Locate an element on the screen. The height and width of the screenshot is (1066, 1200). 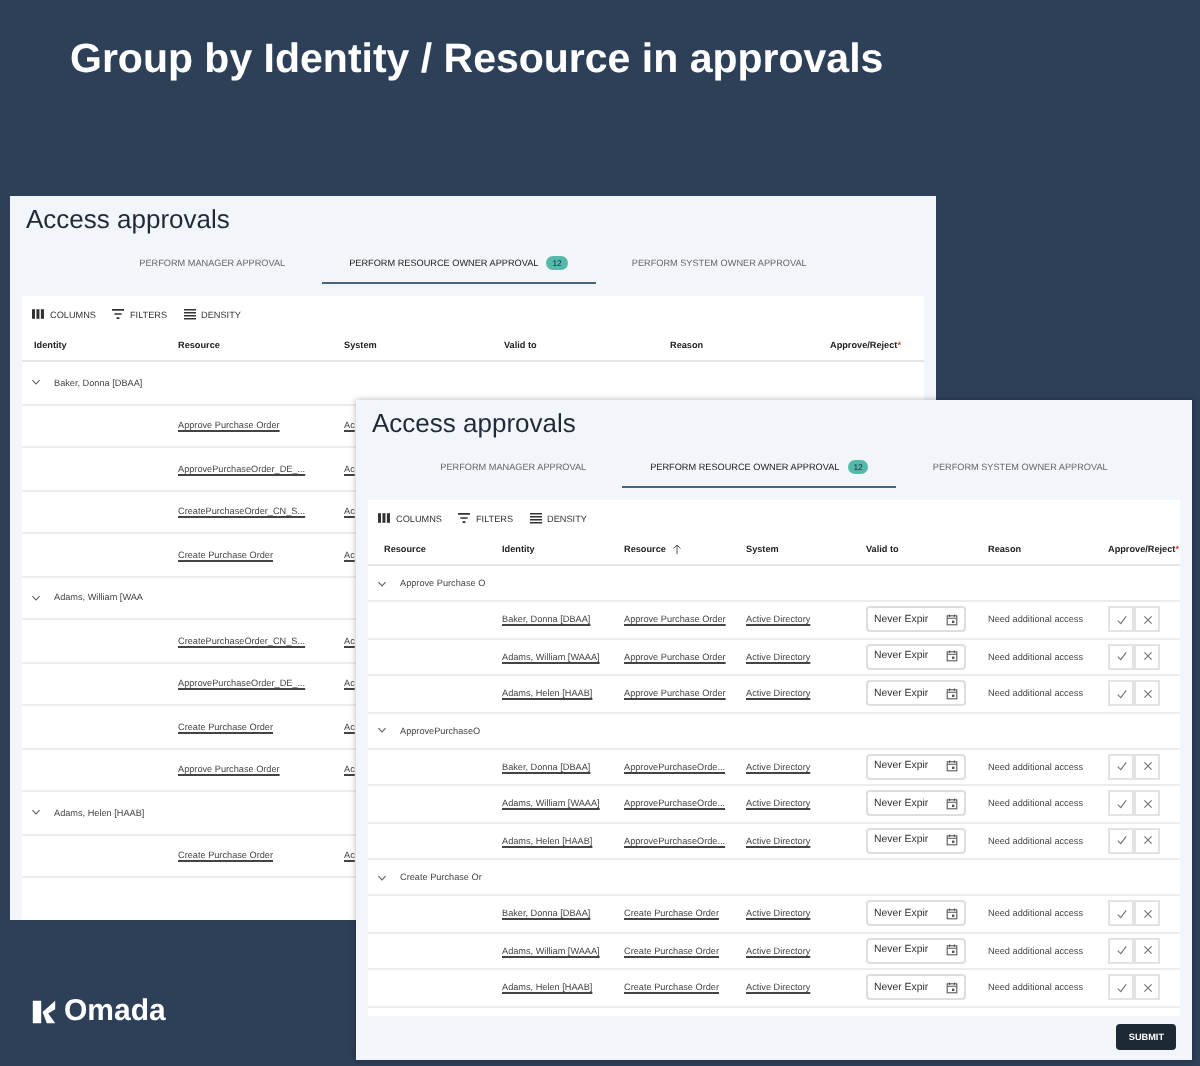
slide-title: Group by Identity / Resource in approvals is located at coordinates (477, 60).